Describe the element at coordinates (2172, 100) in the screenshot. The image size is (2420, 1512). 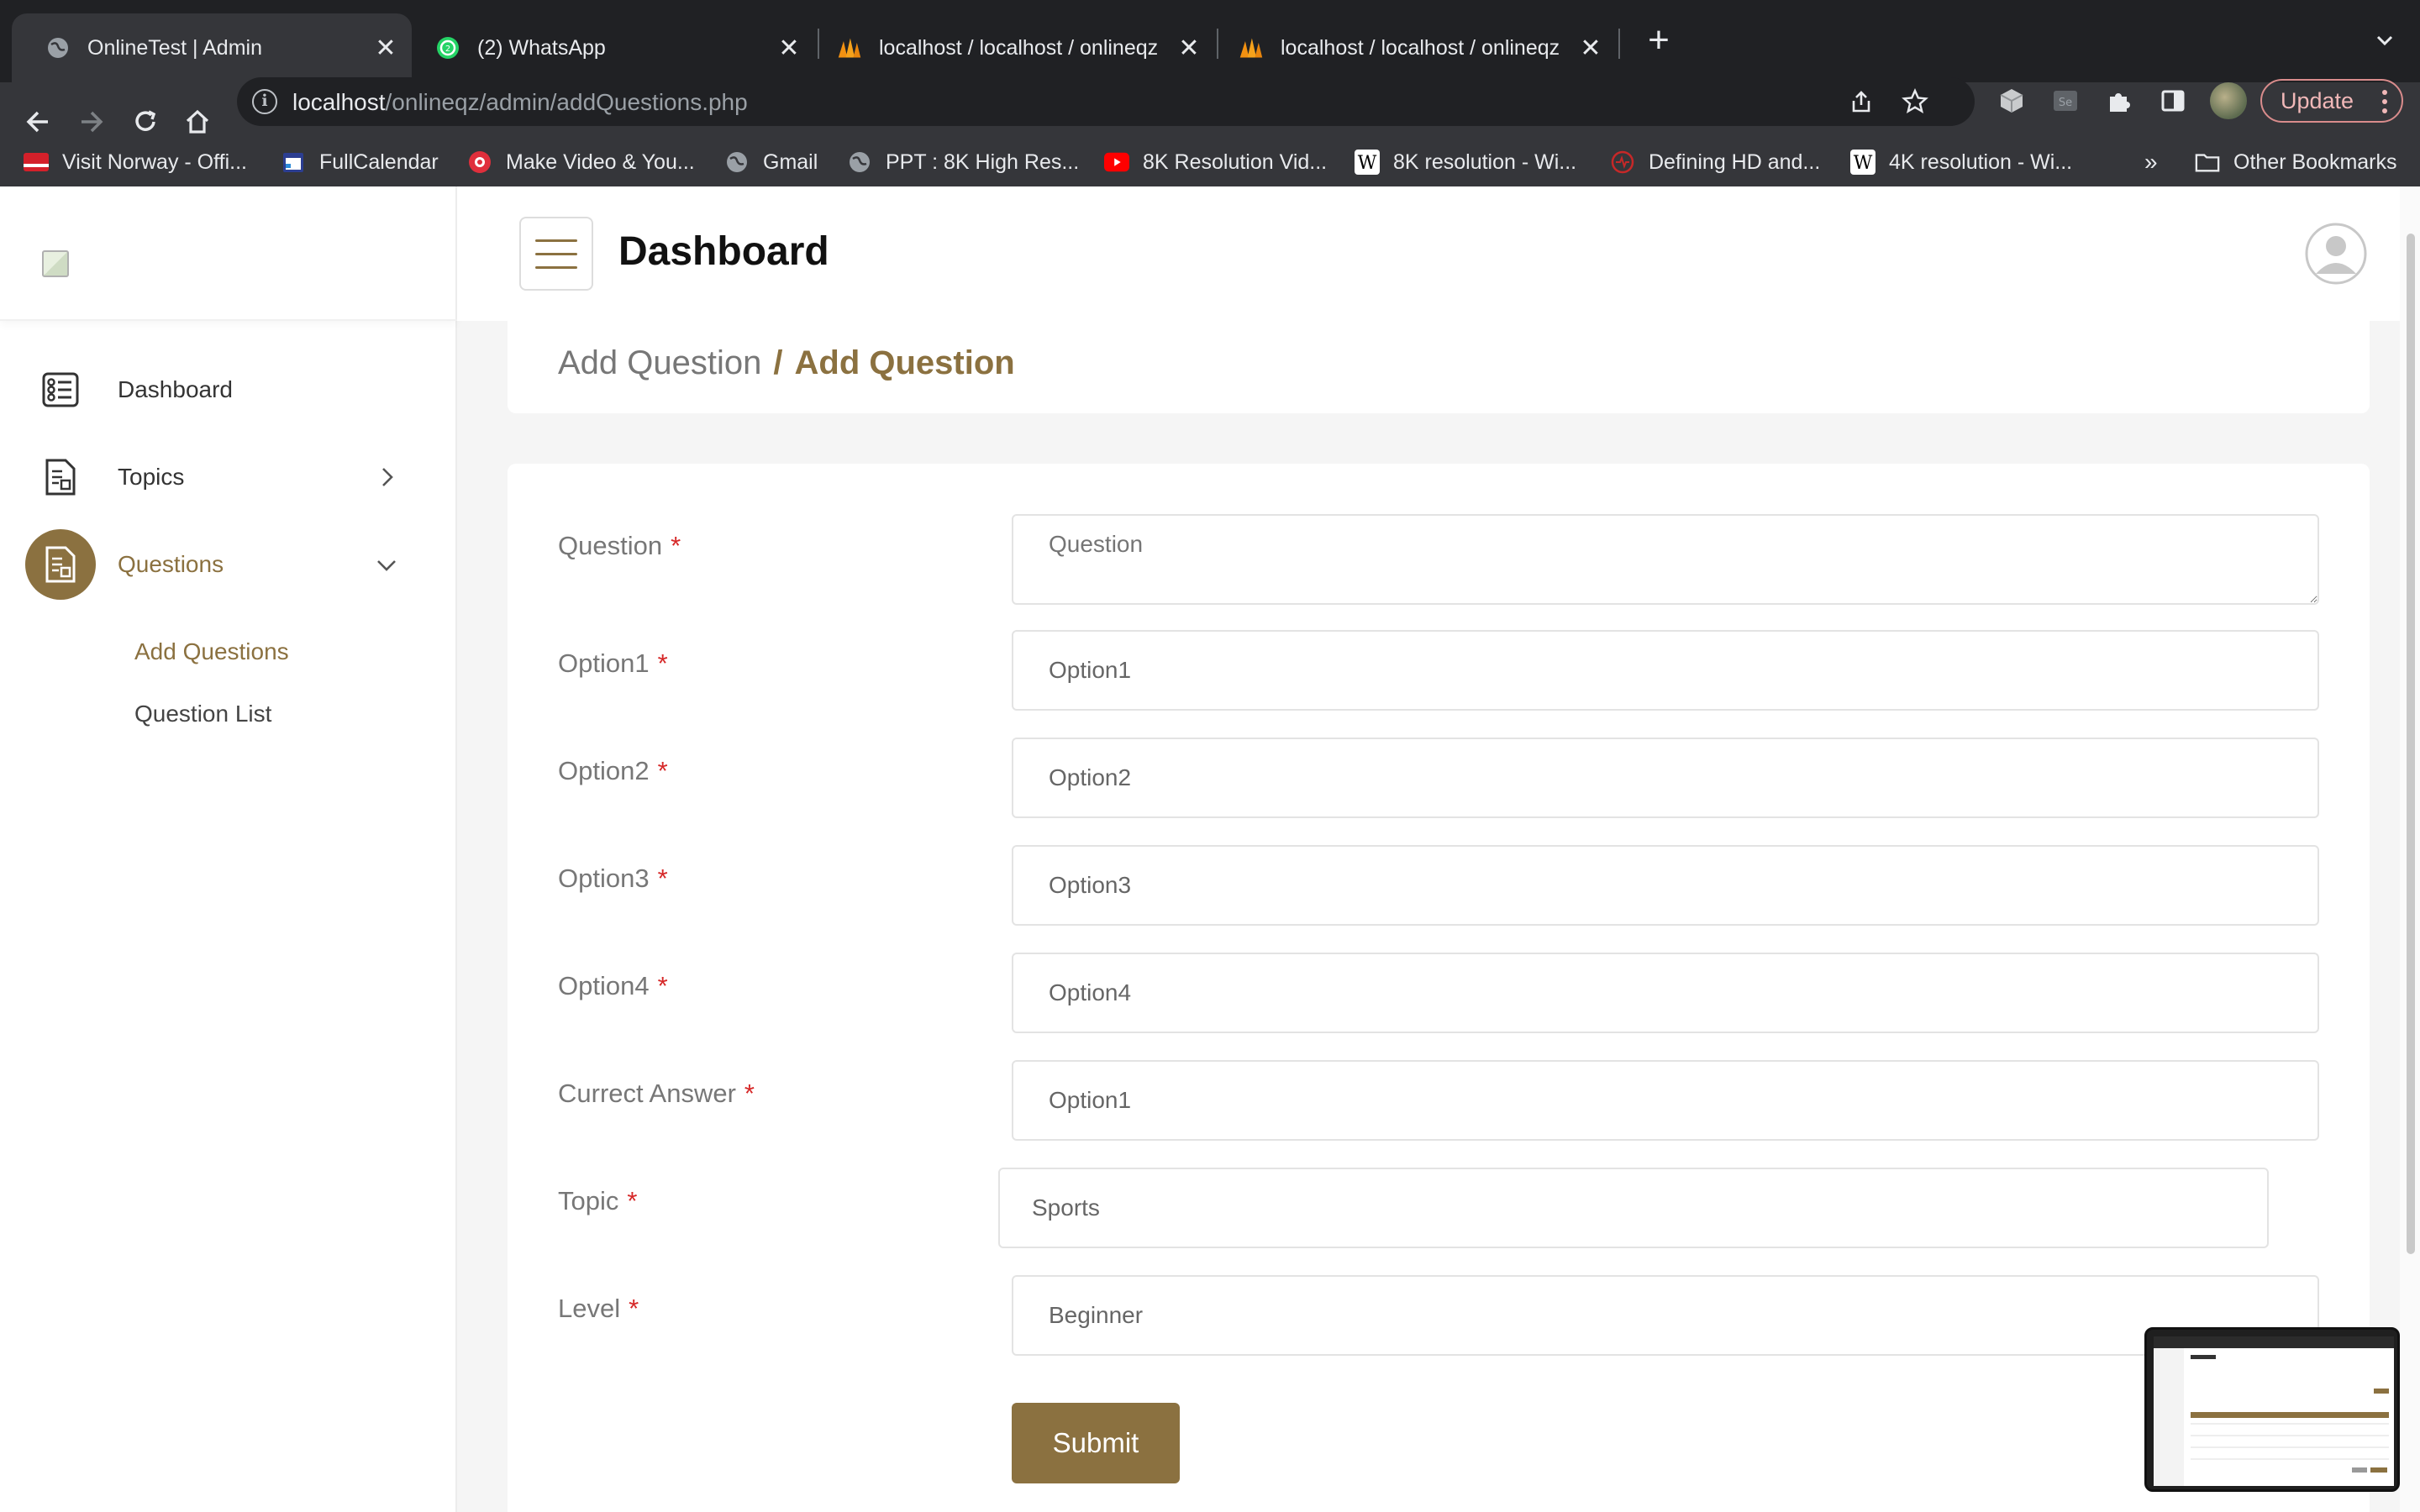
I see `side-panel-icon` at that location.